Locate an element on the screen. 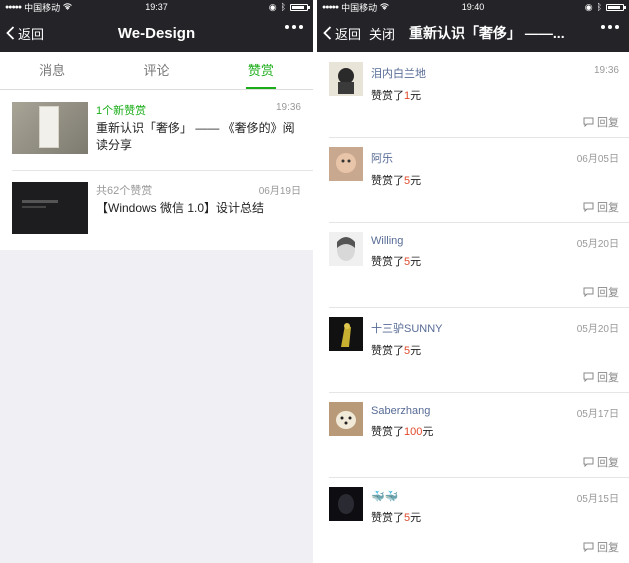 This screenshot has height=563, width=629. nav-bar: 返回 We-Design is located at coordinates (156, 33).